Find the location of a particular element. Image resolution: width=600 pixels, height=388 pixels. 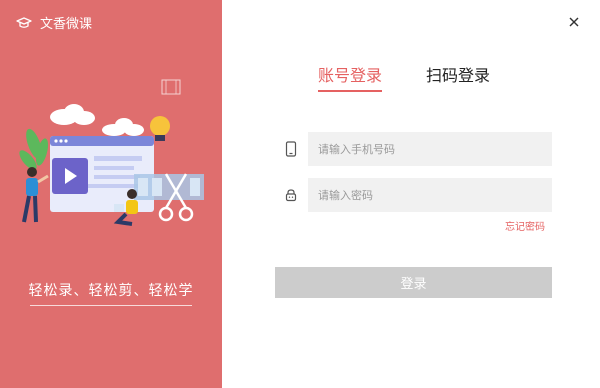

play-icon is located at coordinates (70, 176).